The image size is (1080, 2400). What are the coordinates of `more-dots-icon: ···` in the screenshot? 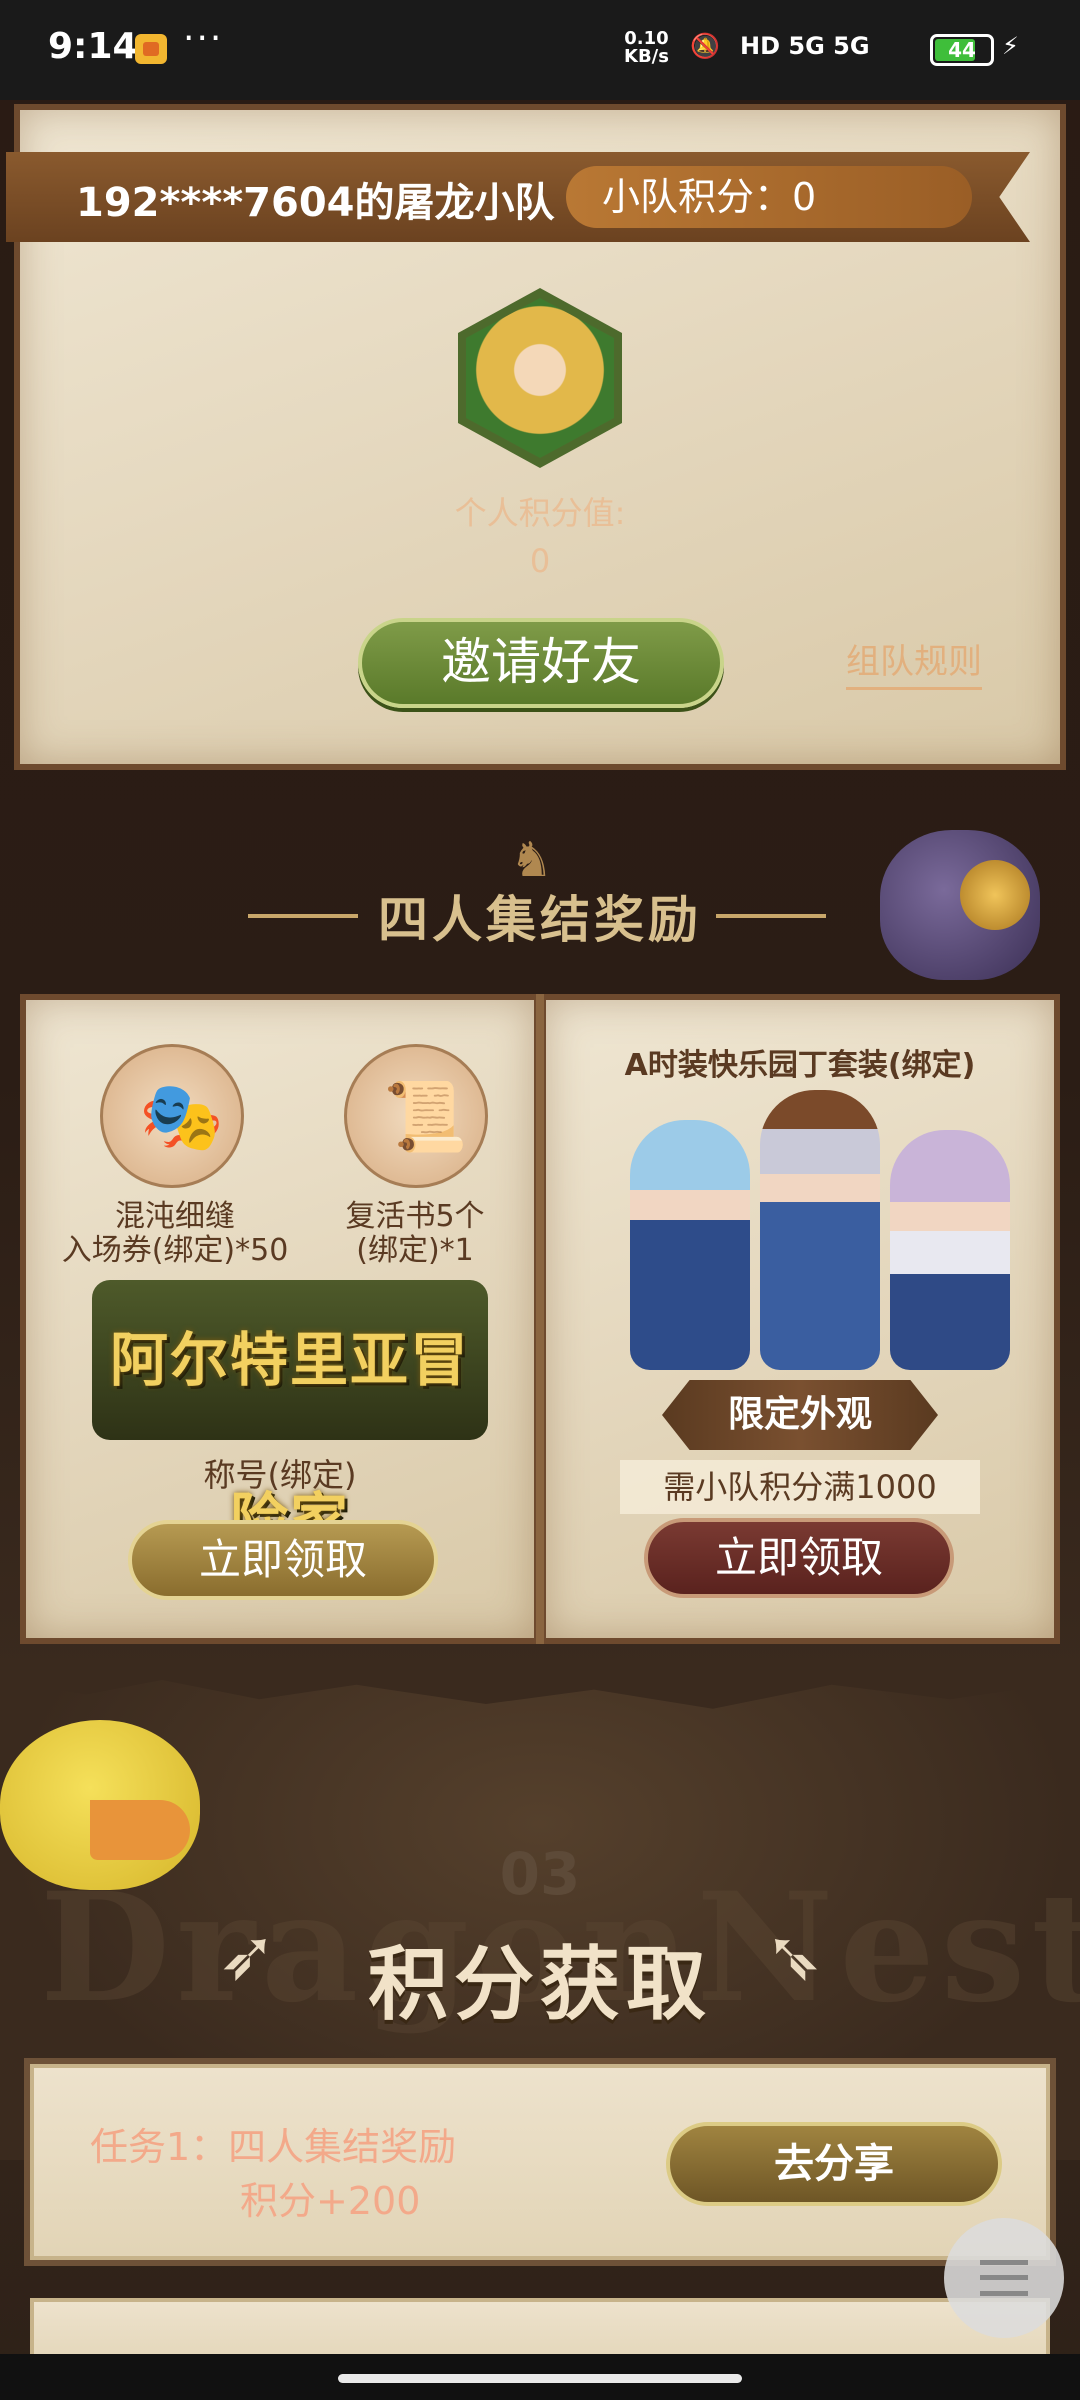 It's located at (203, 38).